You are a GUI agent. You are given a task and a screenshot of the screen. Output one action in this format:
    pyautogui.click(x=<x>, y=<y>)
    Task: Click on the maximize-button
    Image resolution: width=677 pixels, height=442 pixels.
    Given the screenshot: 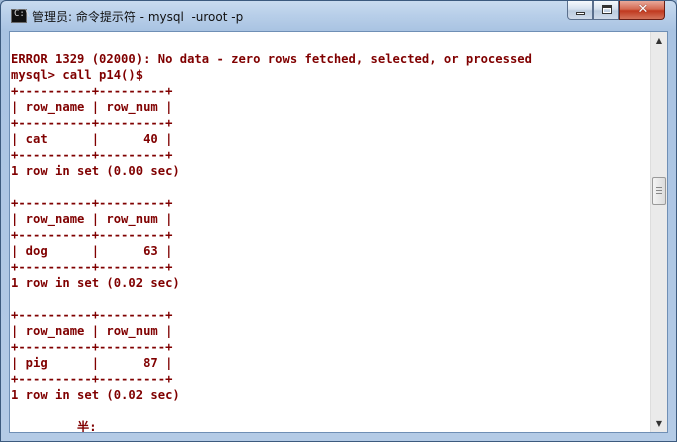 What is the action you would take?
    pyautogui.click(x=606, y=10)
    